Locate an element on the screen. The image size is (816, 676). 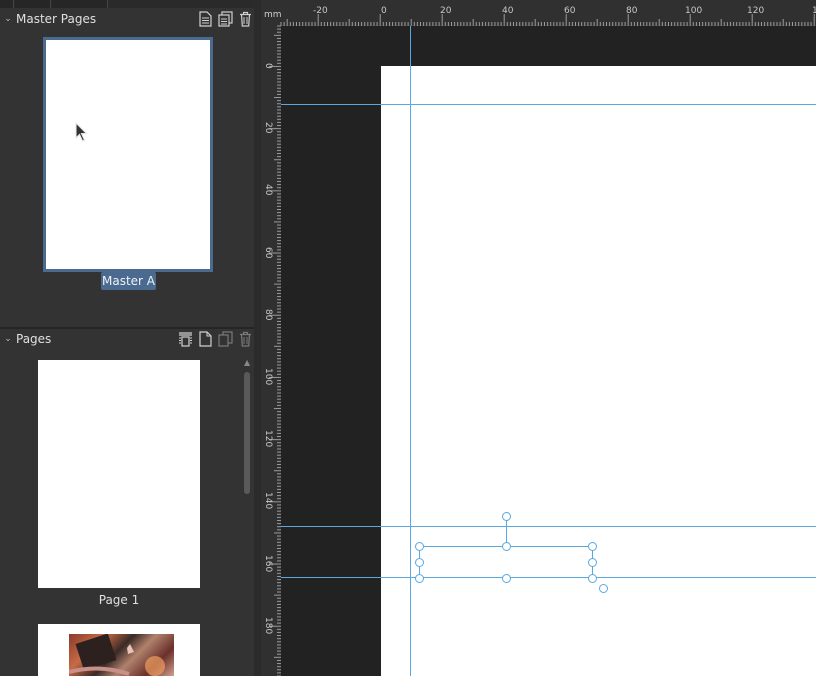
master-pages-title: Master Pages is located at coordinates (56, 19).